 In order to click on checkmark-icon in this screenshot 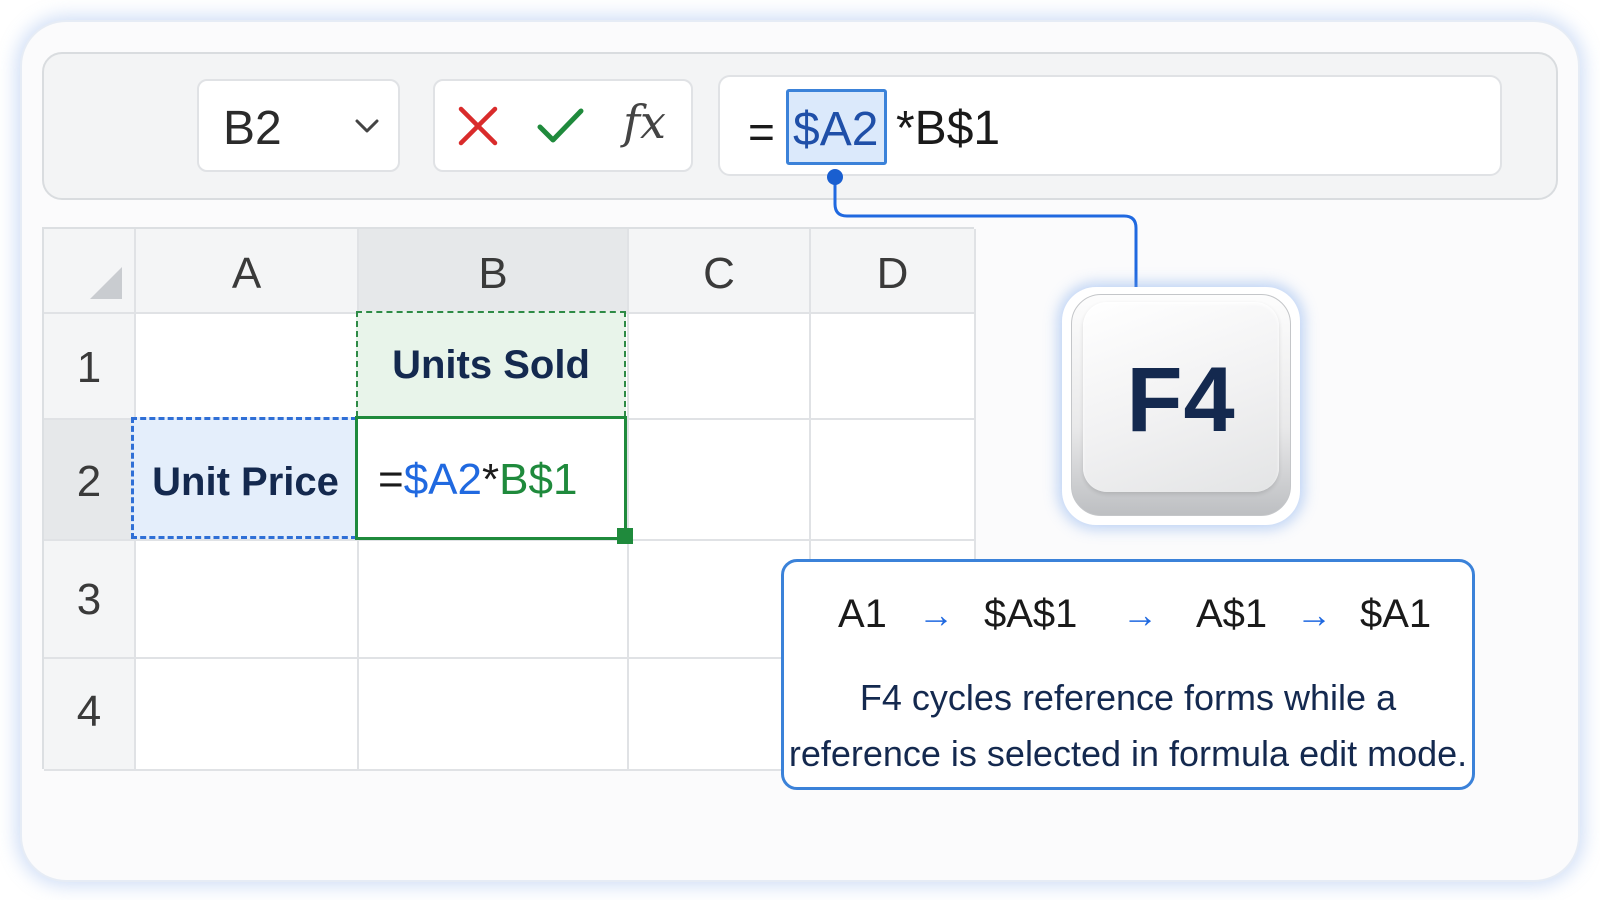, I will do `click(560, 126)`.